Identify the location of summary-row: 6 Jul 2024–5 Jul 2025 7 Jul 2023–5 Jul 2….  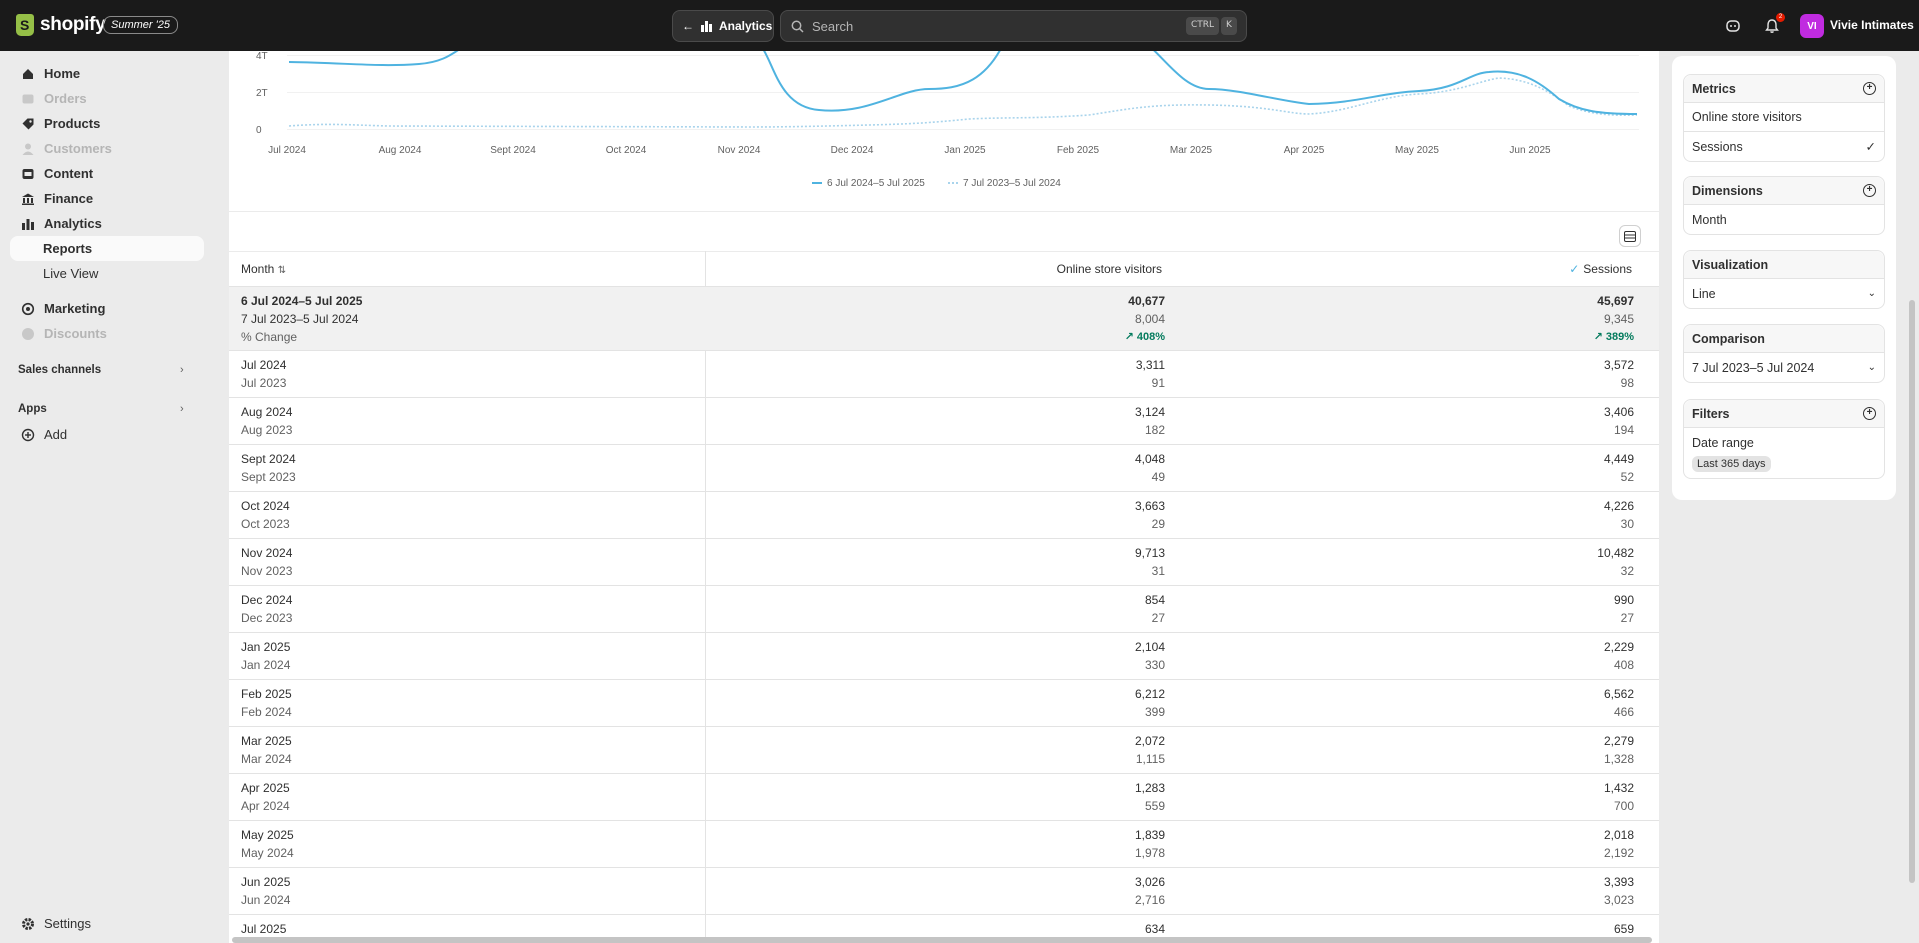
(944, 319).